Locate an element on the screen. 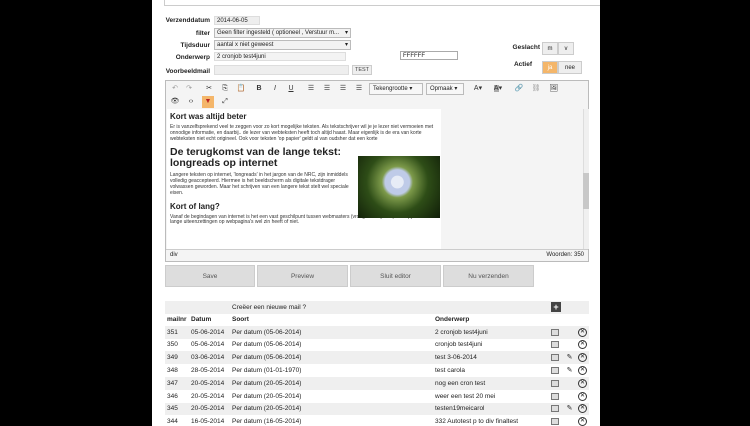 The width and height of the screenshot is (750, 426). row-mailnr: 348 is located at coordinates (172, 371).